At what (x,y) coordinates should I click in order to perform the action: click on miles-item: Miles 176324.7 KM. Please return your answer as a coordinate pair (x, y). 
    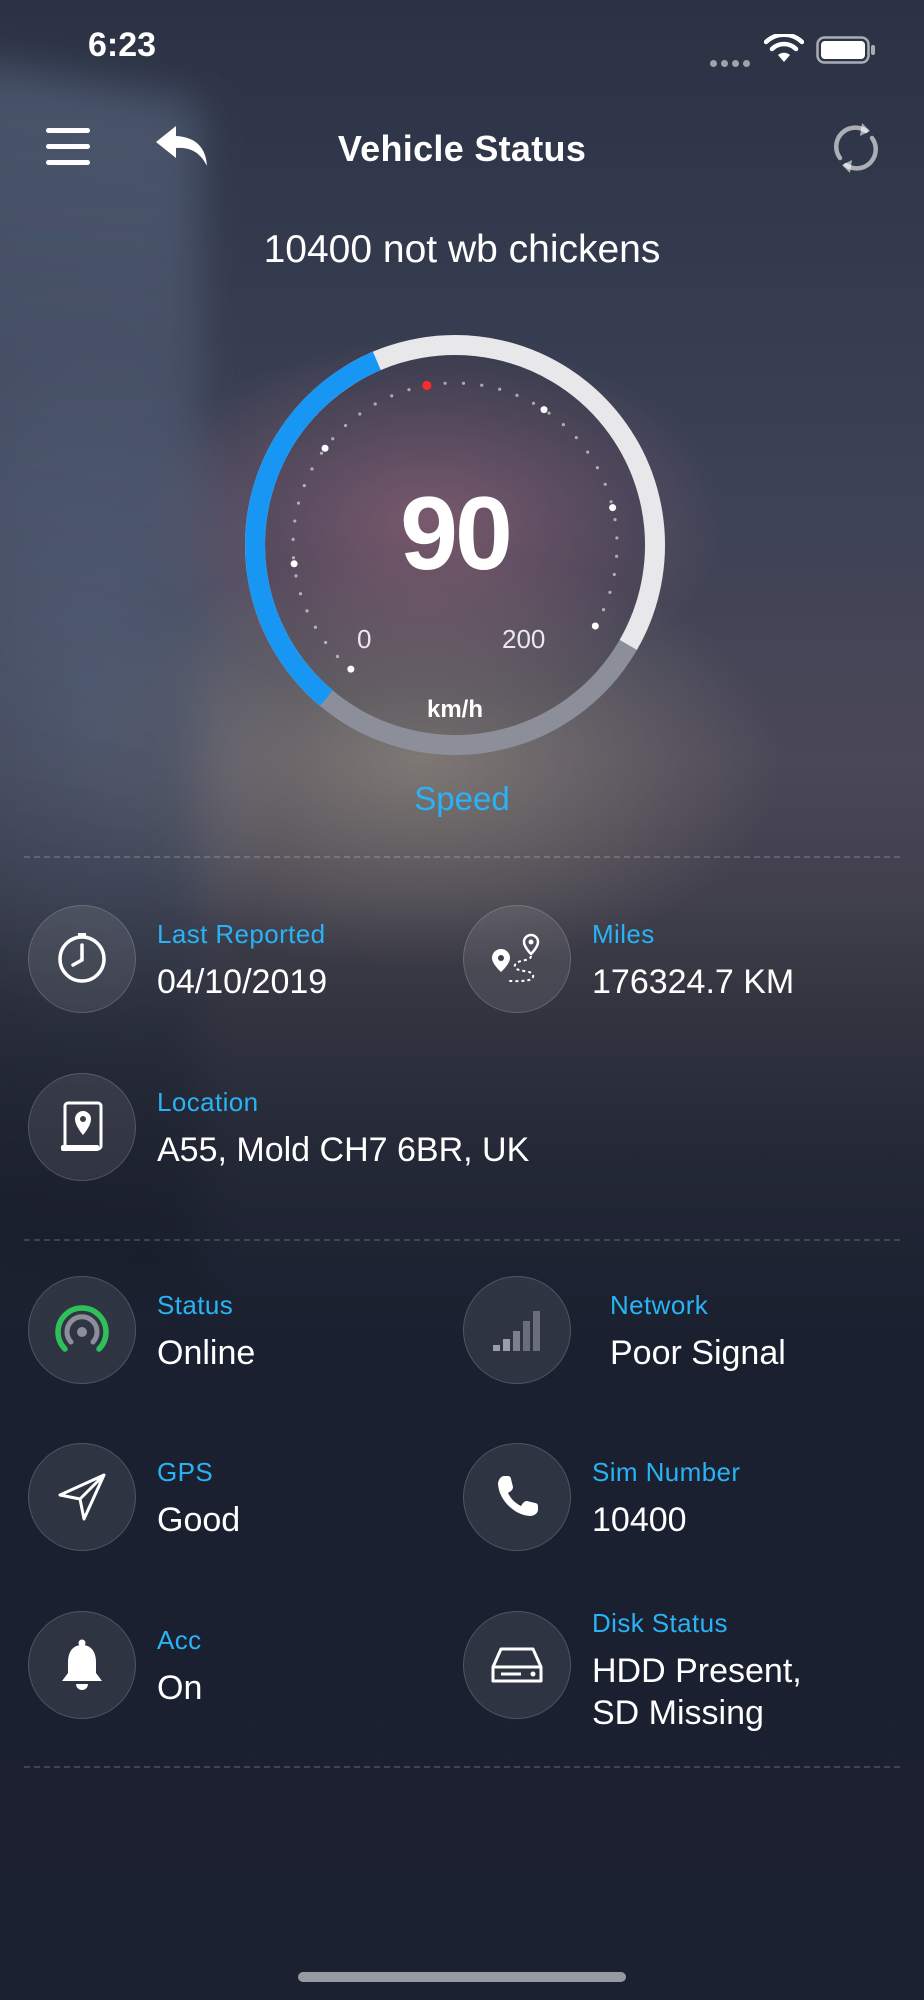
    Looking at the image, I should click on (678, 960).